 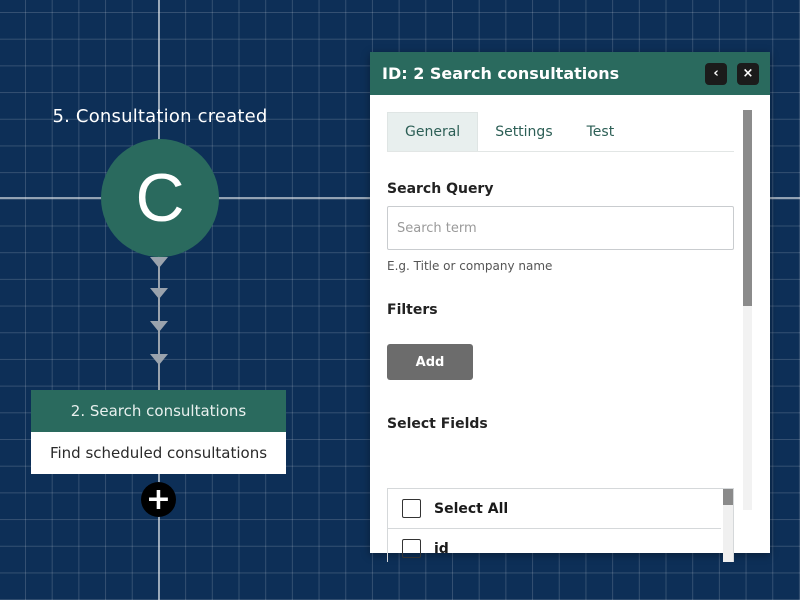 What do you see at coordinates (158, 453) in the screenshot?
I see `step-node-description: Find scheduled consultations` at bounding box center [158, 453].